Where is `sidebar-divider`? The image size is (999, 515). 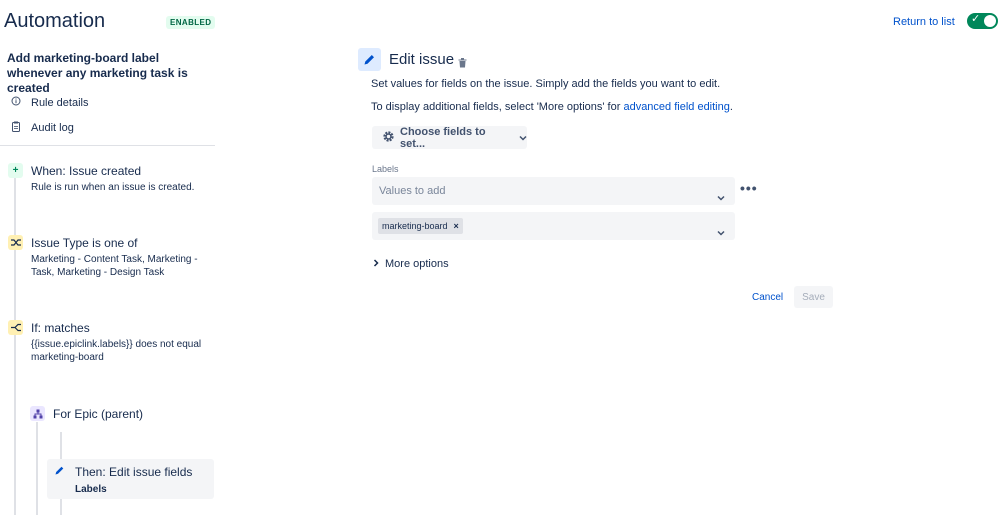
sidebar-divider is located at coordinates (107, 145).